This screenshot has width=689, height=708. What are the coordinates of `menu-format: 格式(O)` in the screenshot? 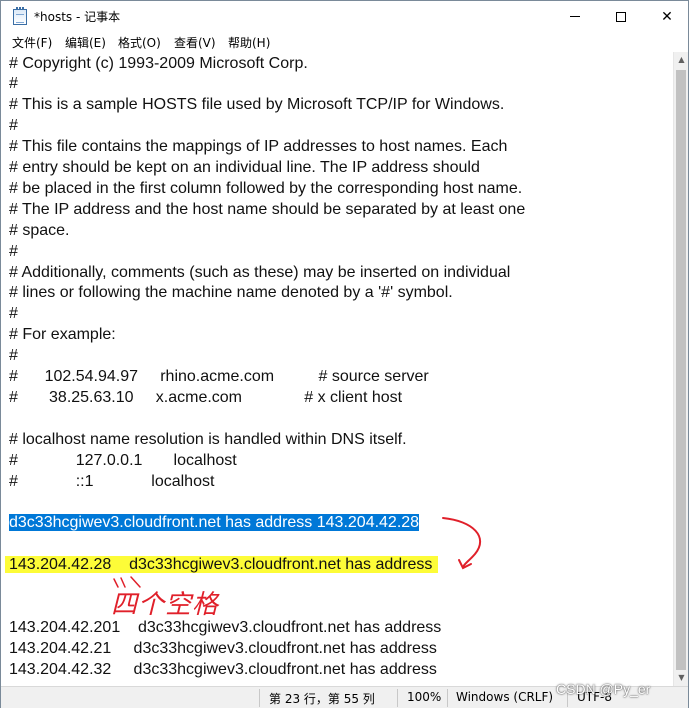 It's located at (139, 42).